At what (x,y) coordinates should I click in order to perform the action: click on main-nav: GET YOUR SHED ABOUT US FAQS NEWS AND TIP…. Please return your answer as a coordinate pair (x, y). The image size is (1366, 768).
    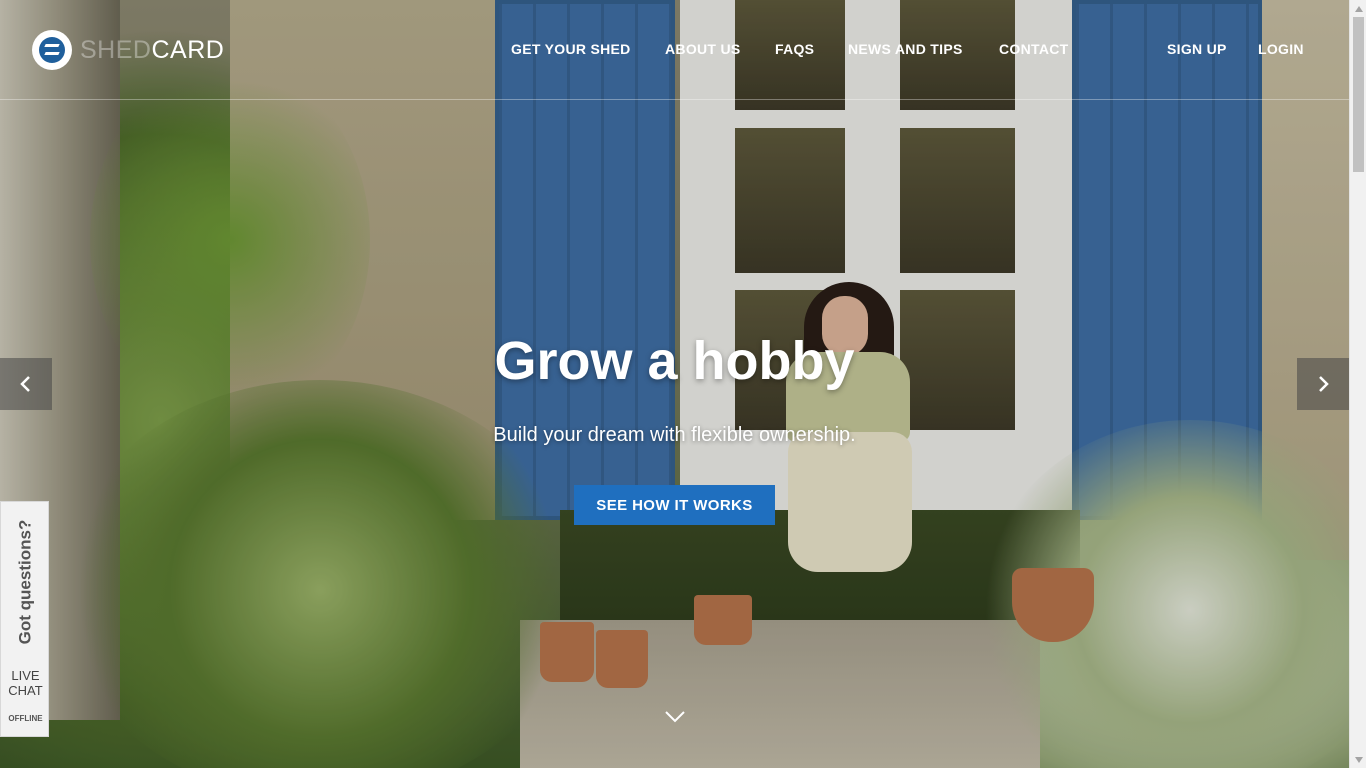
    Looking at the image, I should click on (674, 51).